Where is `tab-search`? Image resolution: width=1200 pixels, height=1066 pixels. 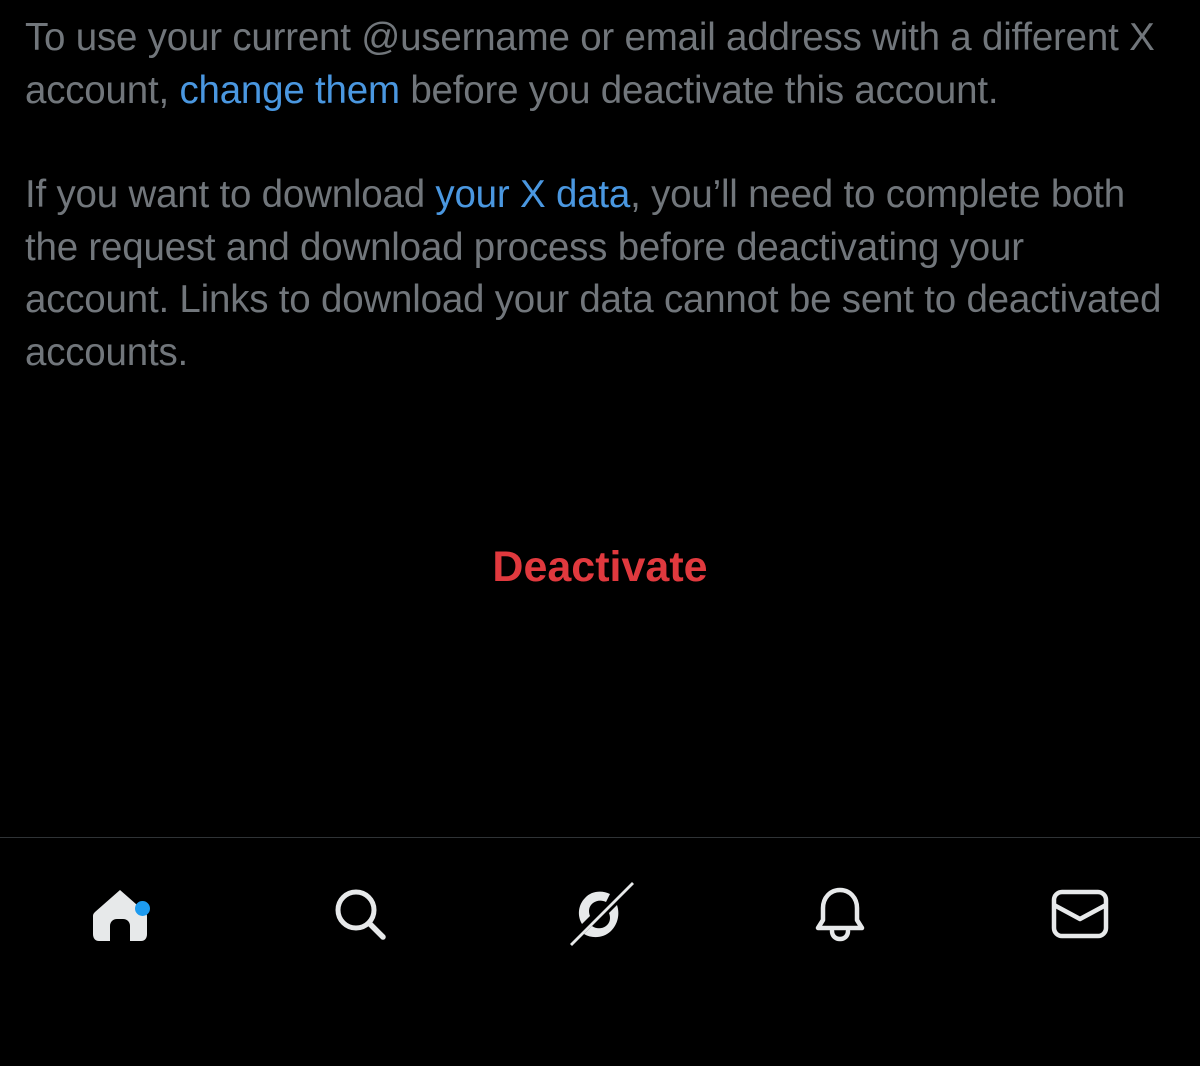
tab-search is located at coordinates (360, 914).